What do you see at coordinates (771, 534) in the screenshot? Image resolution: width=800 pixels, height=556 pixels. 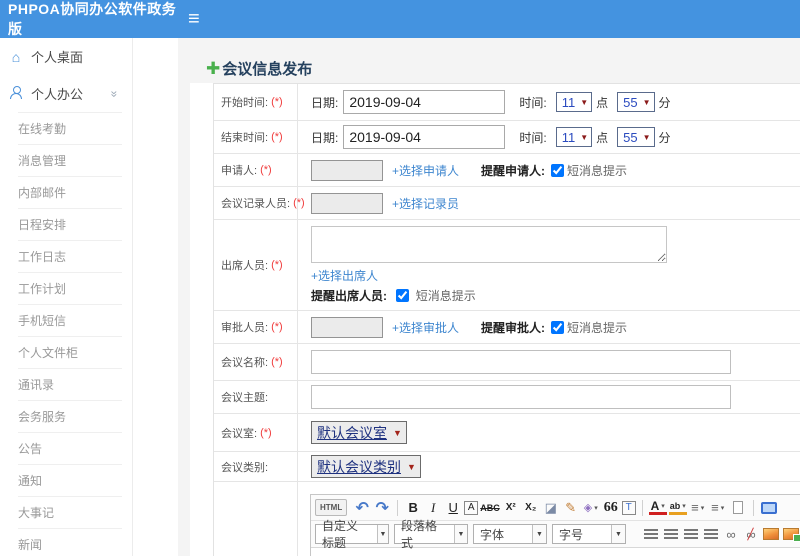 I see `image-icon` at bounding box center [771, 534].